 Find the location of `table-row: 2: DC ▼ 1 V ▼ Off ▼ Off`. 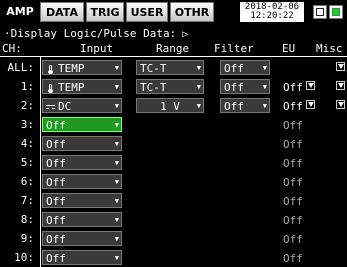

table-row: 2: DC ▼ 1 V ▼ Off ▼ Off is located at coordinates (173, 106).